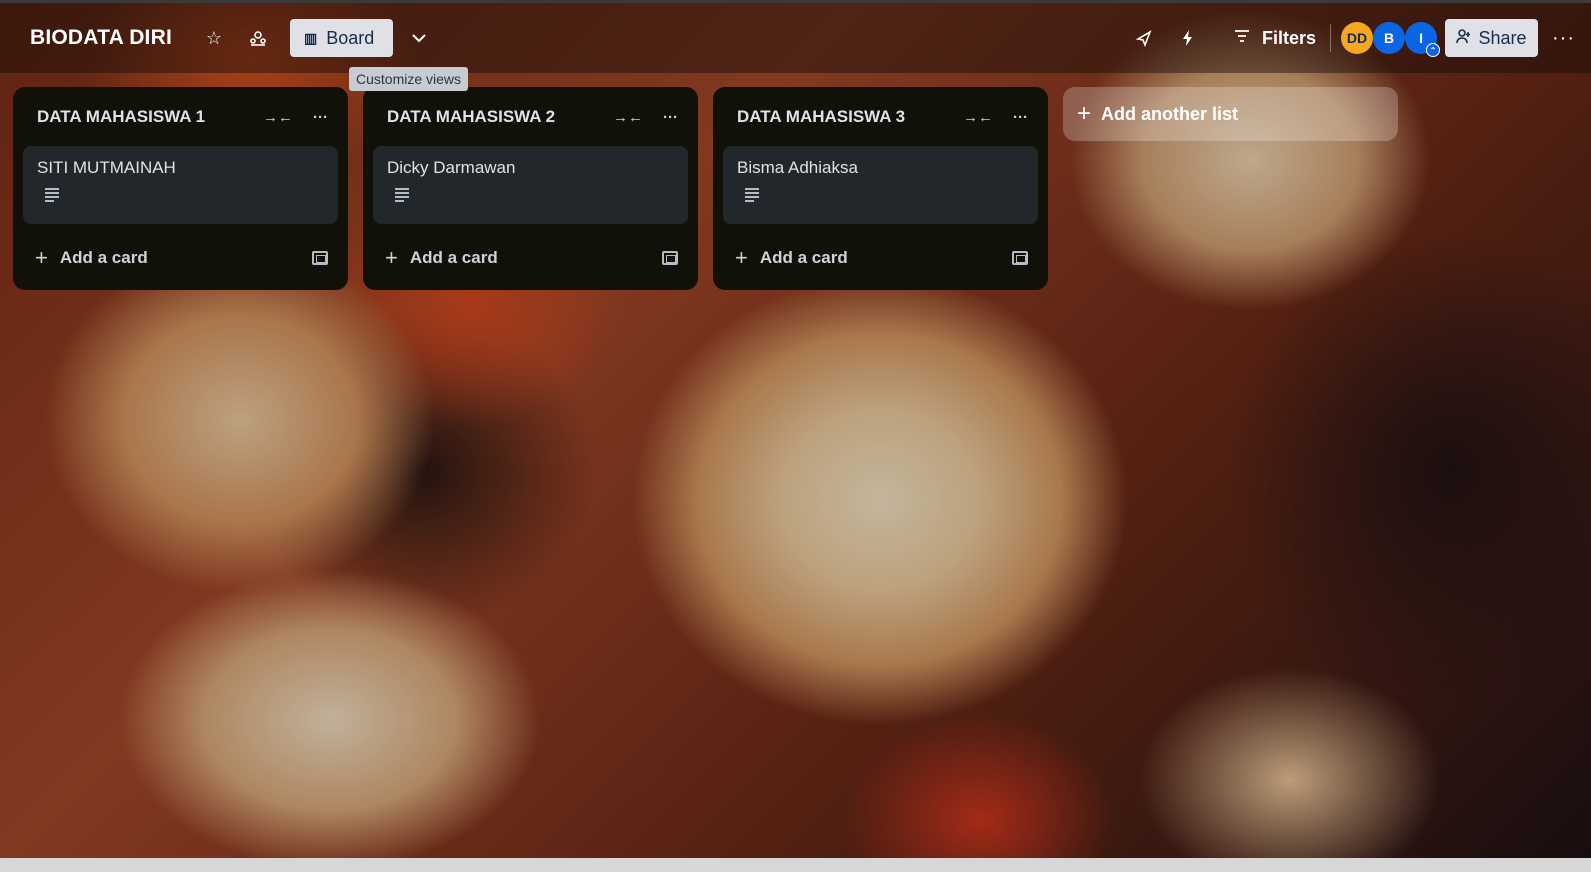 Image resolution: width=1591 pixels, height=872 pixels. What do you see at coordinates (1331, 38) in the screenshot?
I see `header-divider` at bounding box center [1331, 38].